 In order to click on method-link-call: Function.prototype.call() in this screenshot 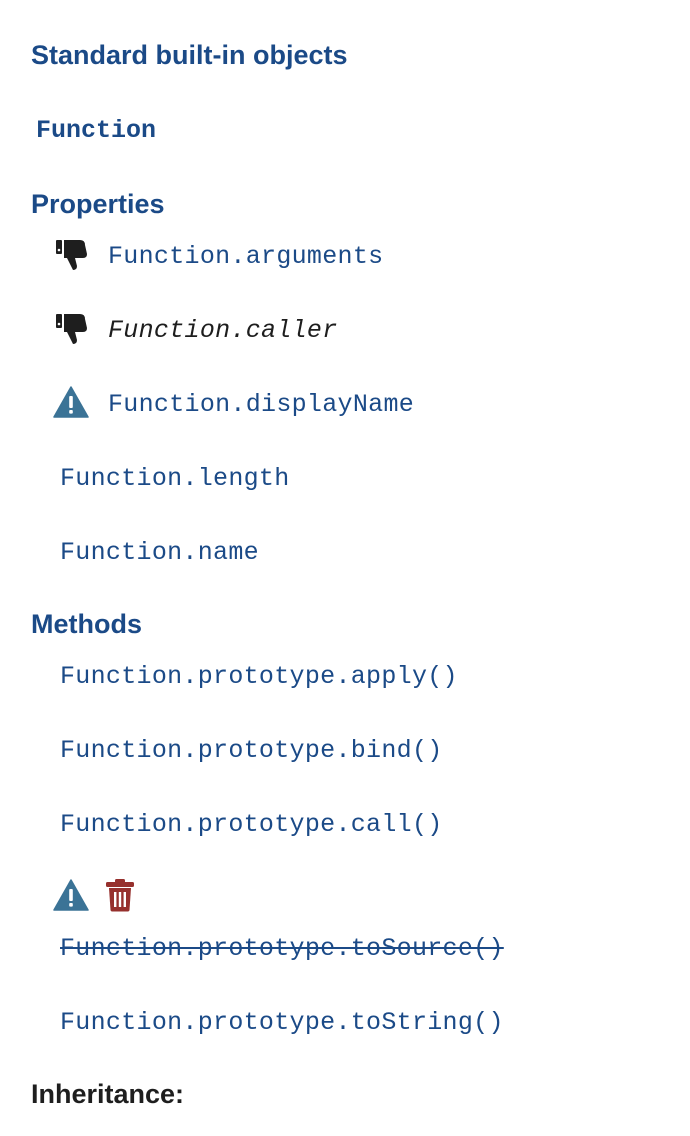, I will do `click(251, 824)`.